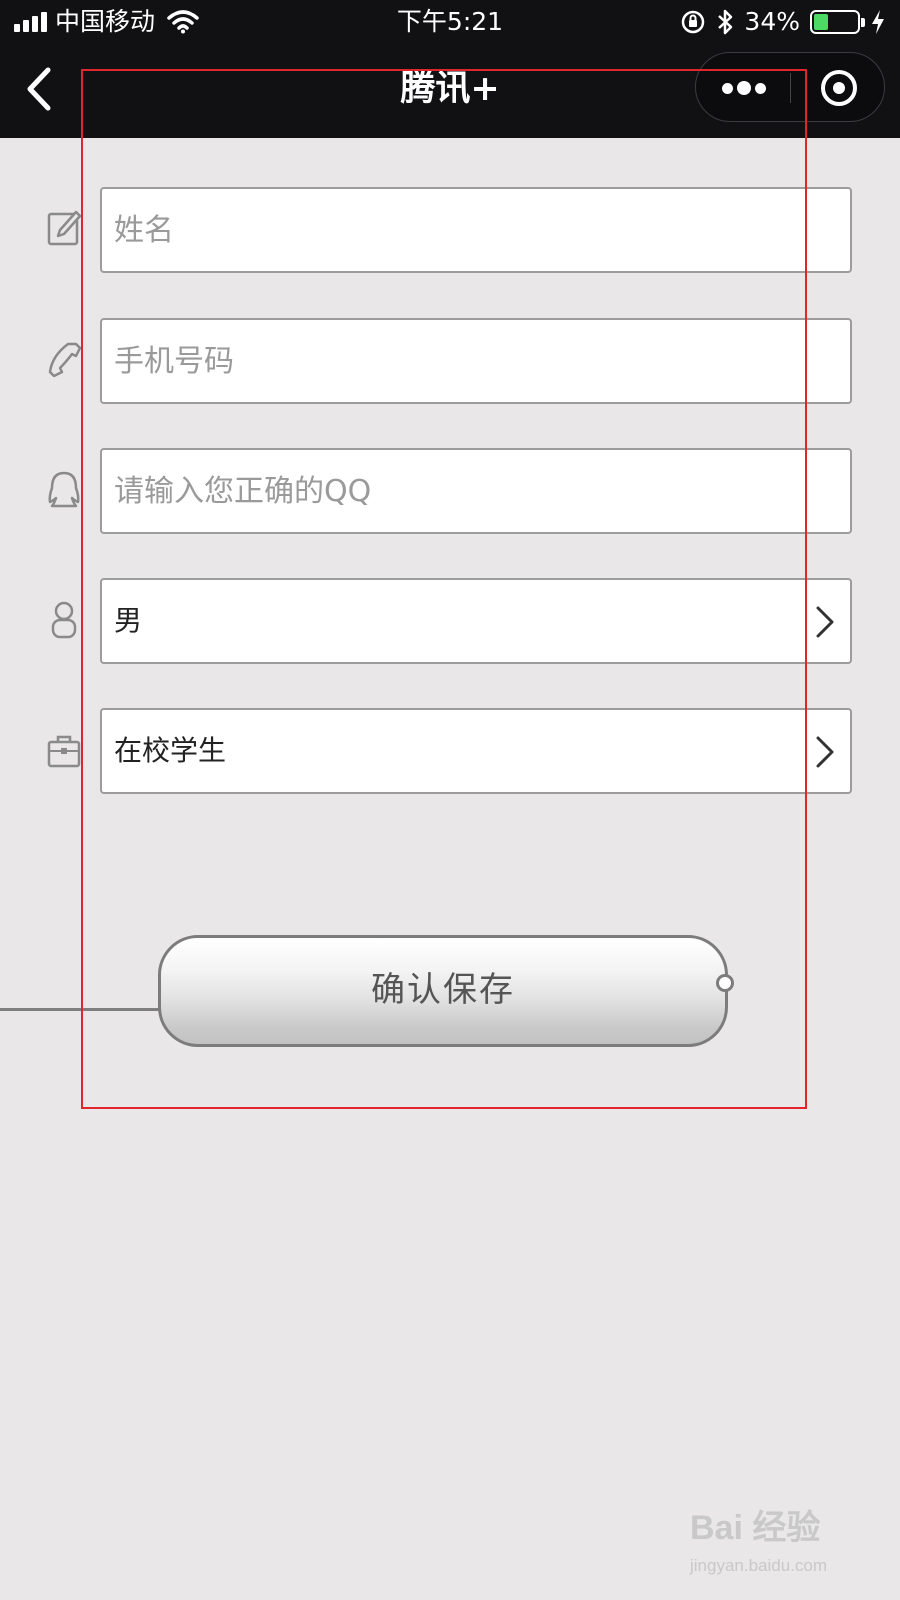  What do you see at coordinates (64, 620) in the screenshot?
I see `person-icon` at bounding box center [64, 620].